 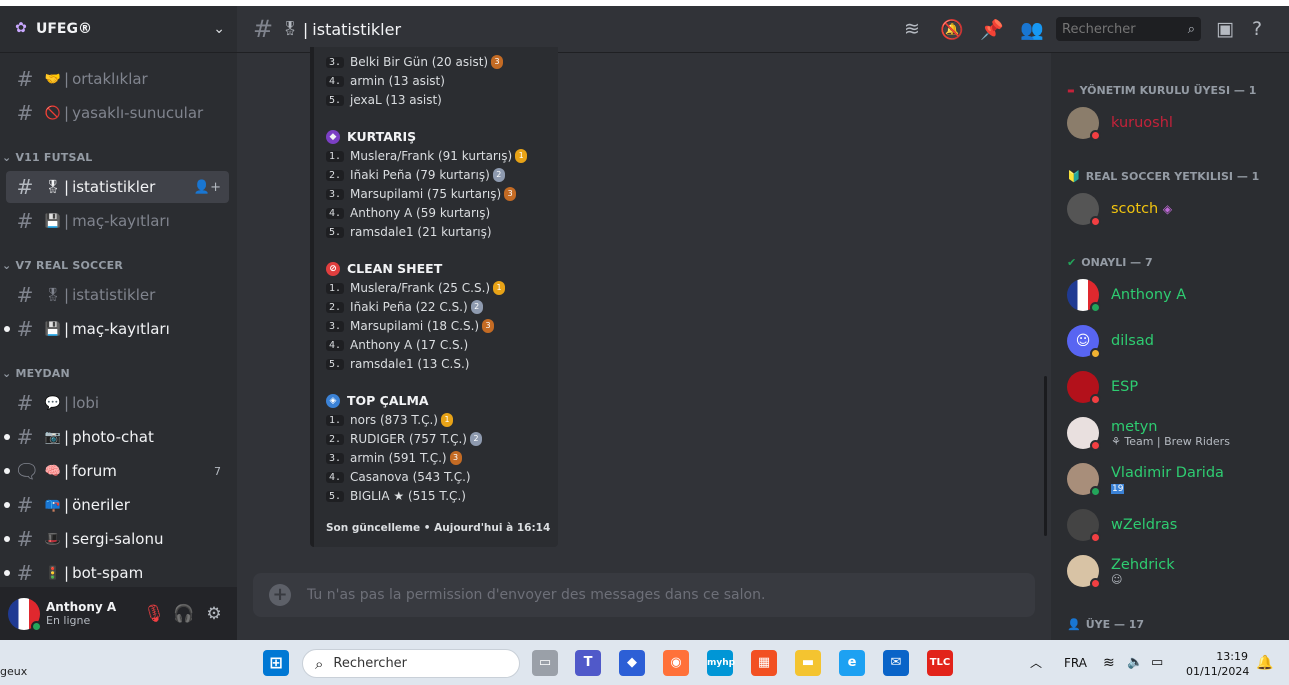 I want to click on channel-oneriler: # 📪 | öneriler, so click(x=116, y=505).